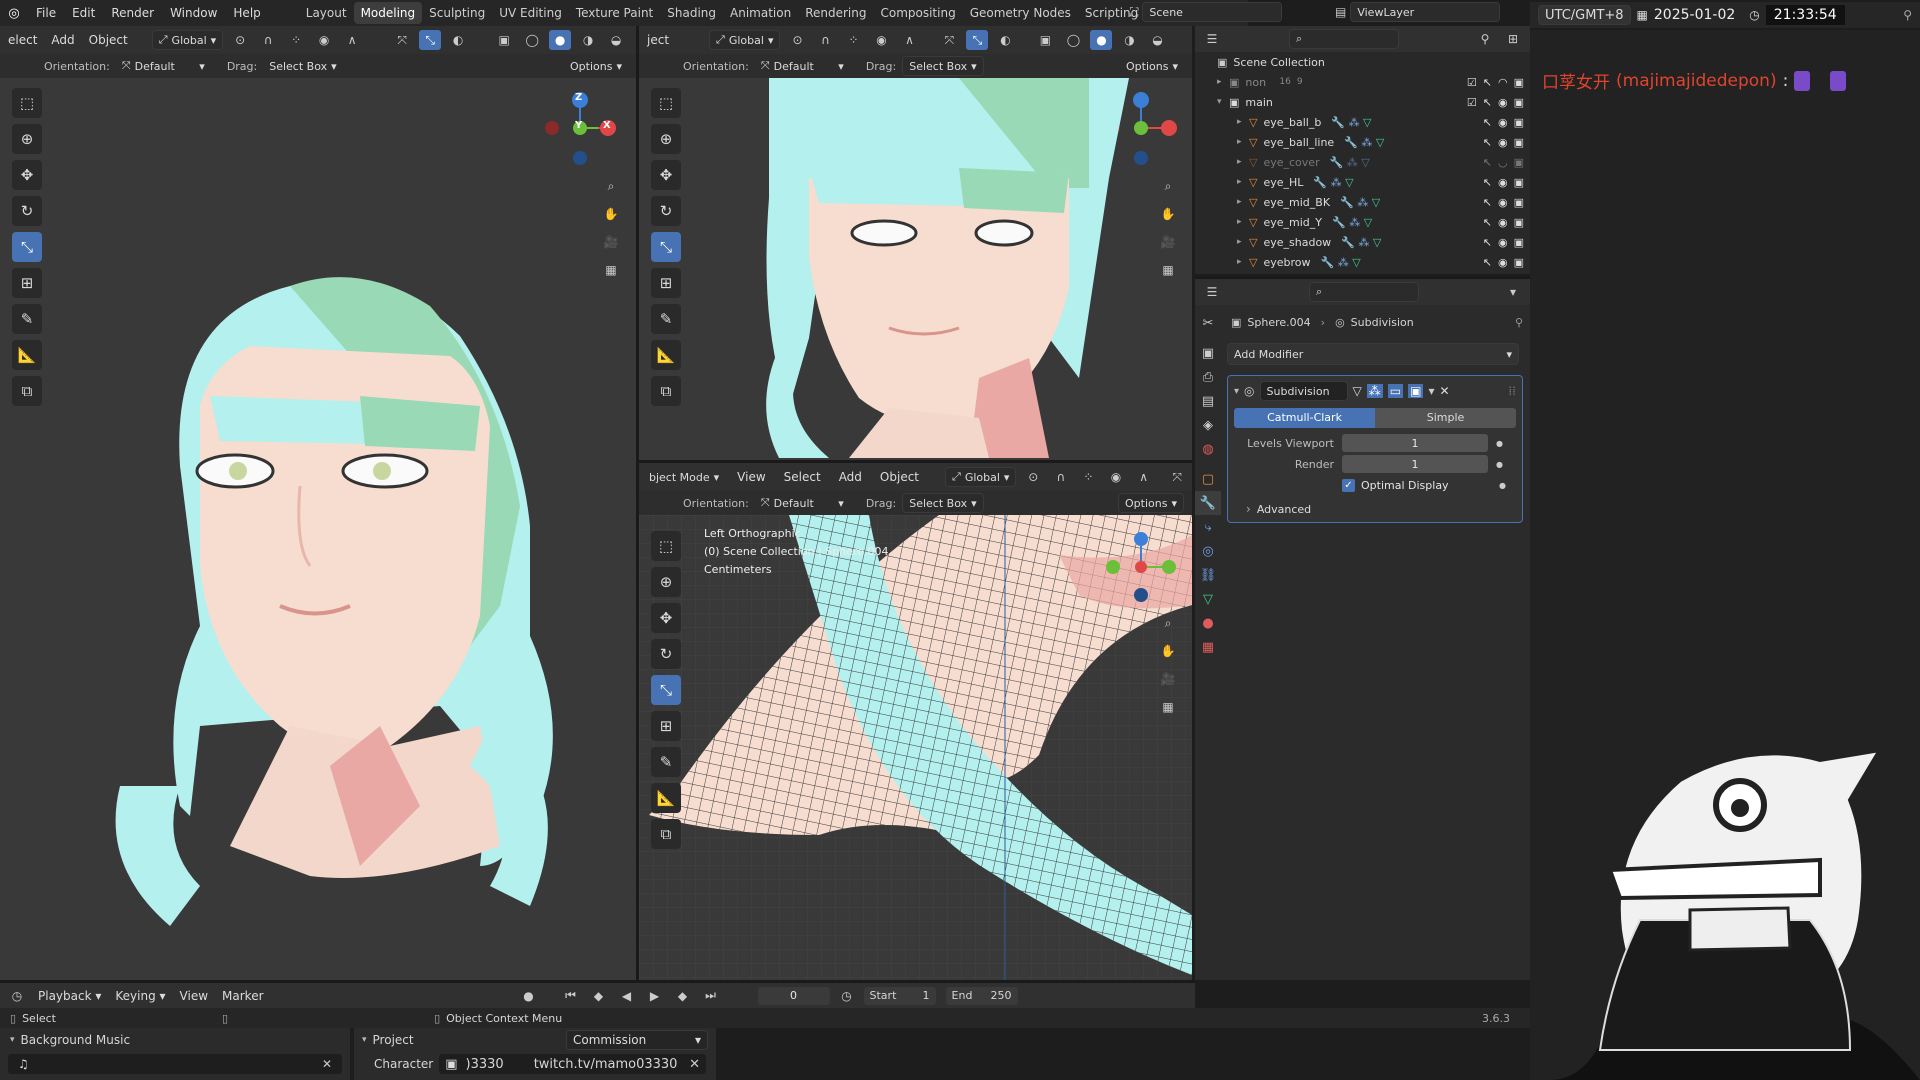  What do you see at coordinates (242, 996) in the screenshot?
I see `menu-marker: Marker` at bounding box center [242, 996].